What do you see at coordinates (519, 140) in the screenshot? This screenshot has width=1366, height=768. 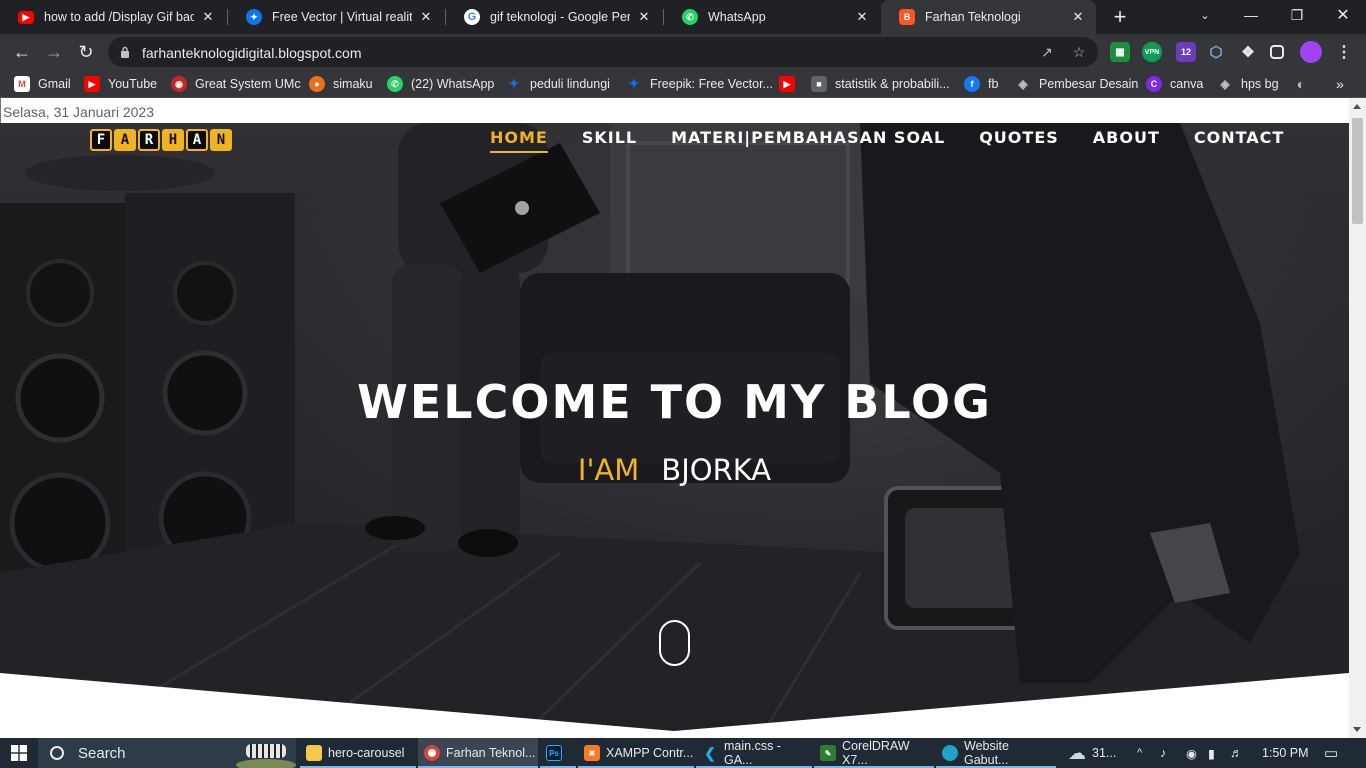 I see `nav-home: HOME` at bounding box center [519, 140].